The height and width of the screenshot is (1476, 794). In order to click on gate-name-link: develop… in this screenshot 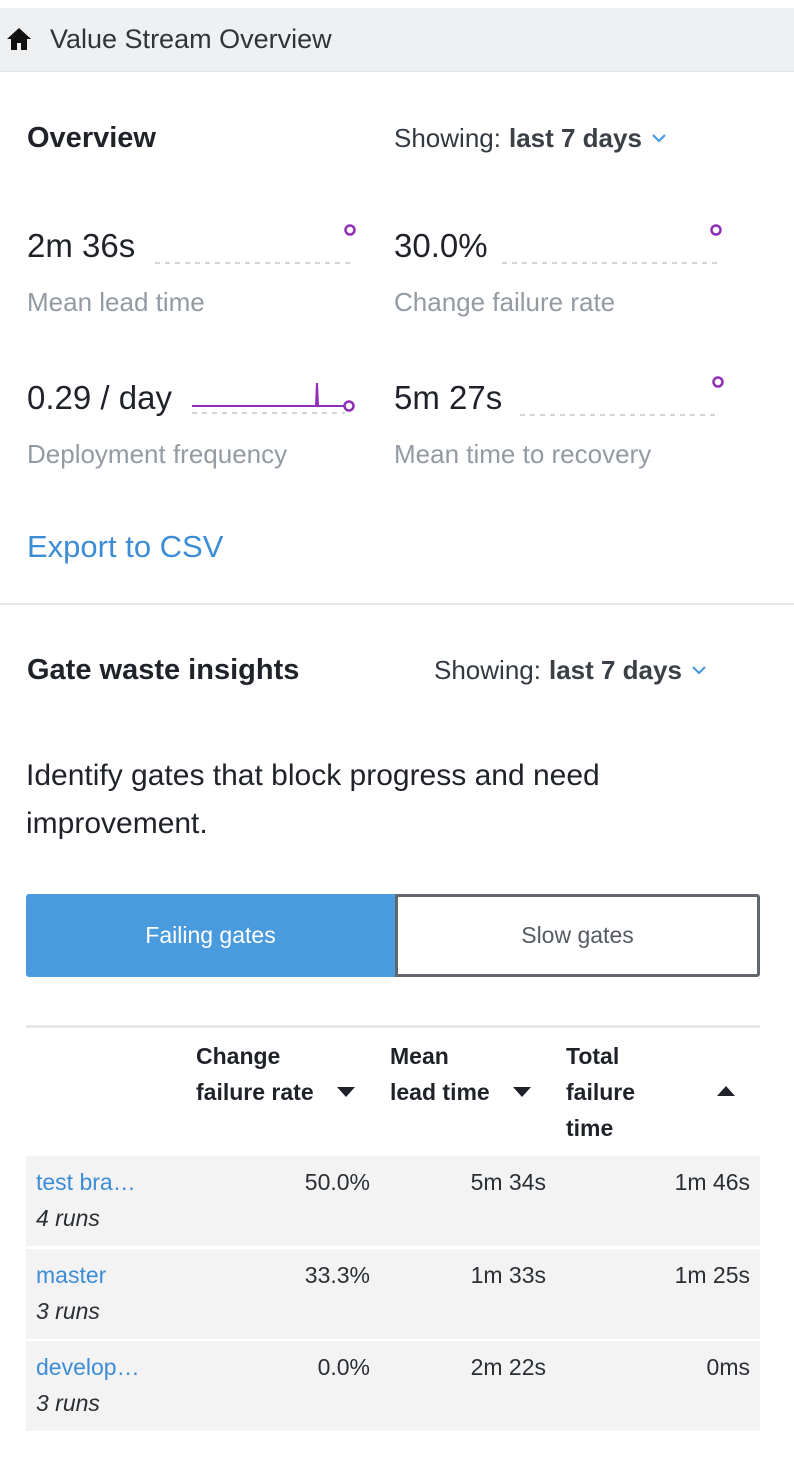, I will do `click(88, 1367)`.